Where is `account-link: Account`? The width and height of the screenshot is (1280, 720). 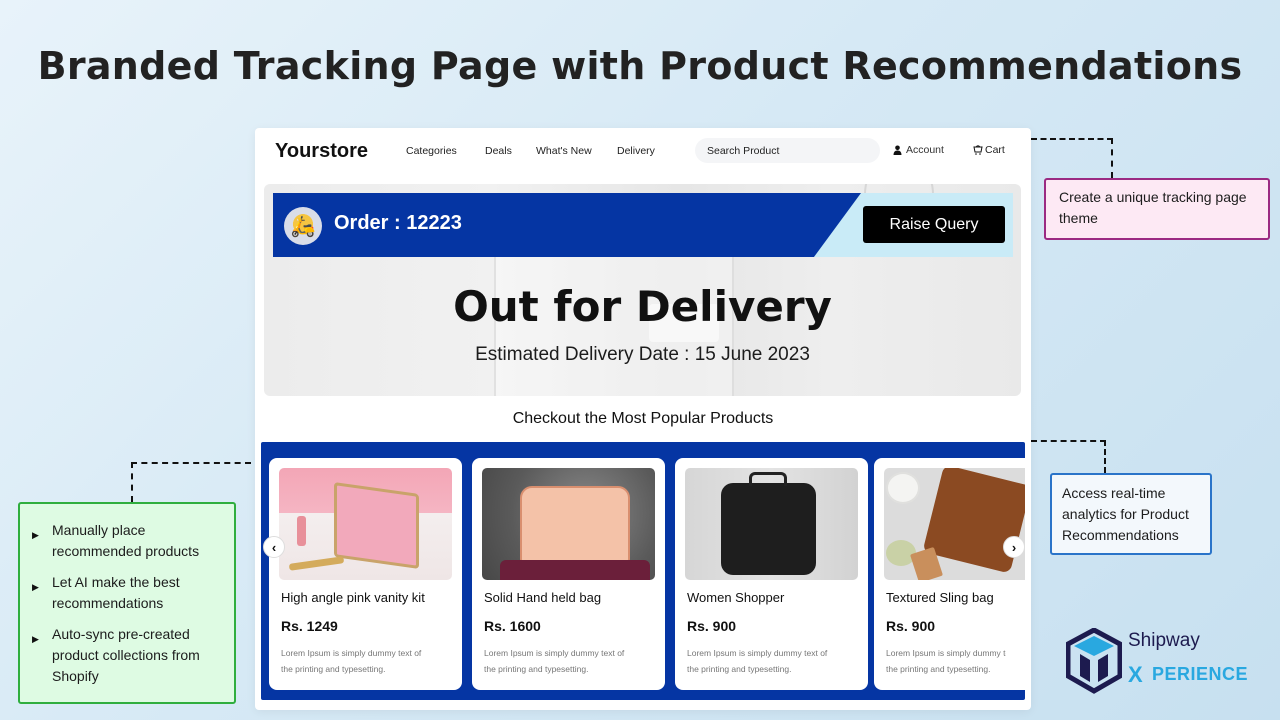
account-link: Account is located at coordinates (918, 150).